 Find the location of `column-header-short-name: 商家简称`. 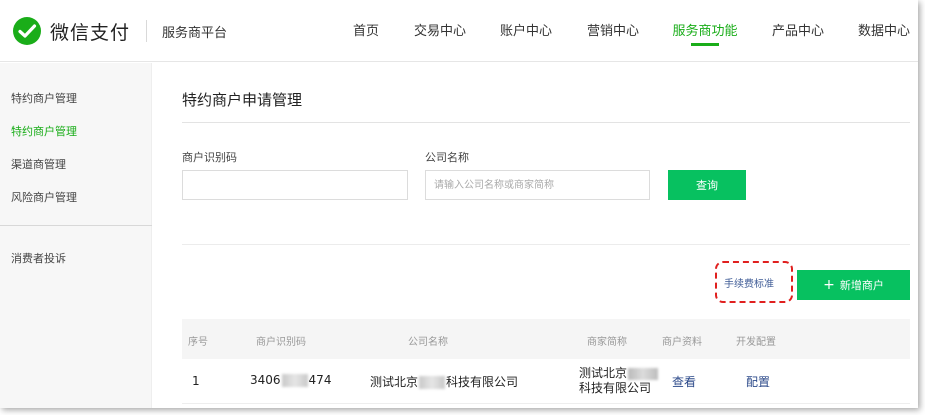

column-header-short-name: 商家简称 is located at coordinates (607, 342).